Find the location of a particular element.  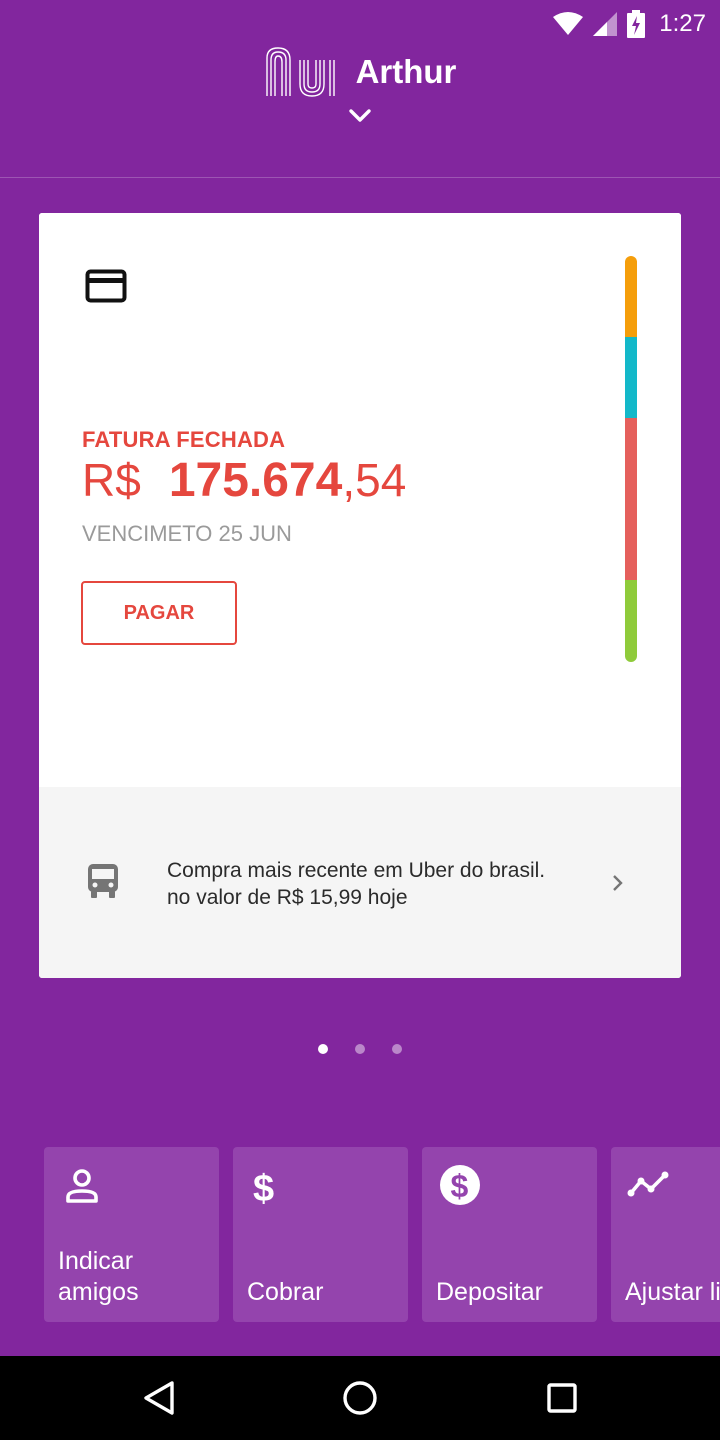

shortcut-label: Cobrar is located at coordinates (285, 1292).